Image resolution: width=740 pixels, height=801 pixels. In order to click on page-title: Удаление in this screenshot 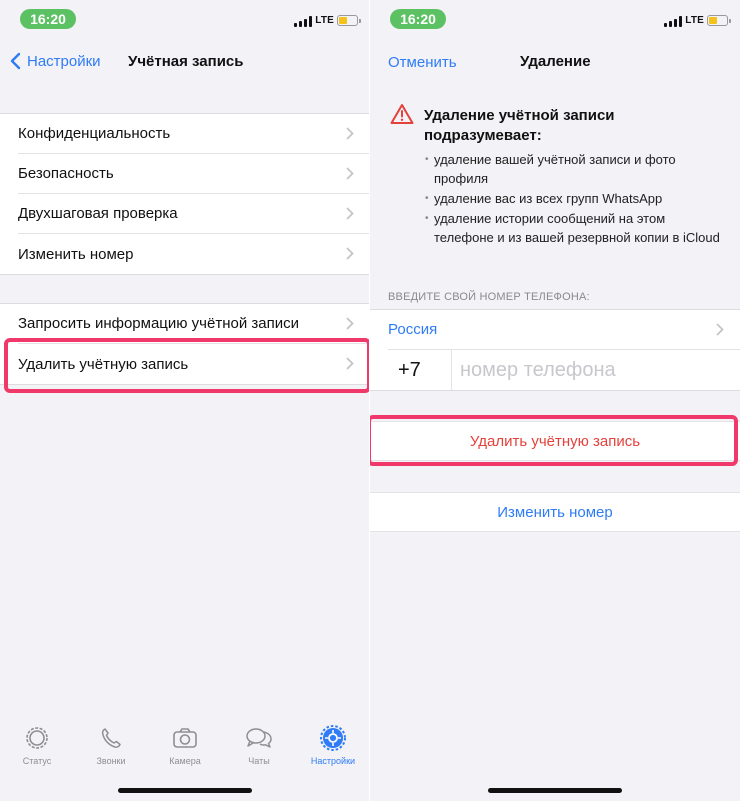, I will do `click(555, 61)`.